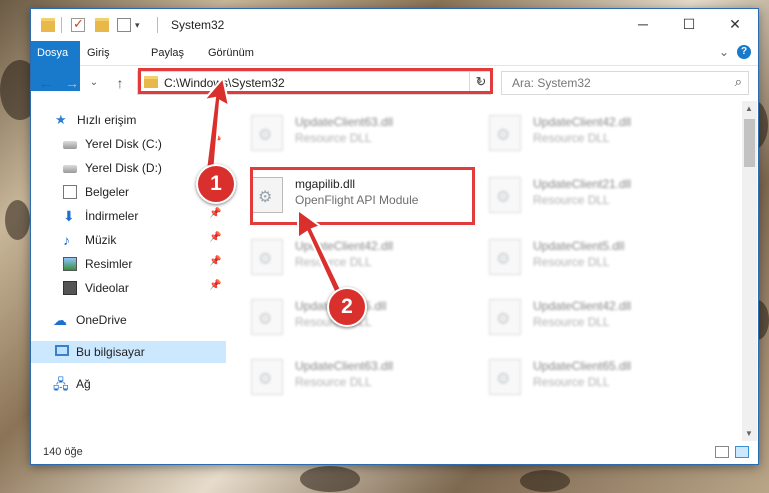 This screenshot has height=493, width=769. I want to click on maximize-button: ☐, so click(689, 24).